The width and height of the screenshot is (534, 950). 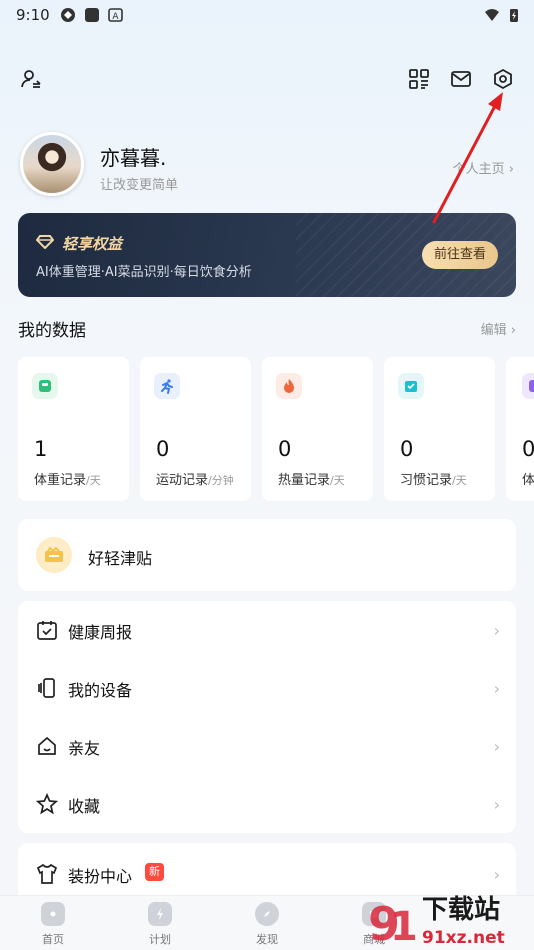 I want to click on allowance-icon, so click(x=54, y=555).